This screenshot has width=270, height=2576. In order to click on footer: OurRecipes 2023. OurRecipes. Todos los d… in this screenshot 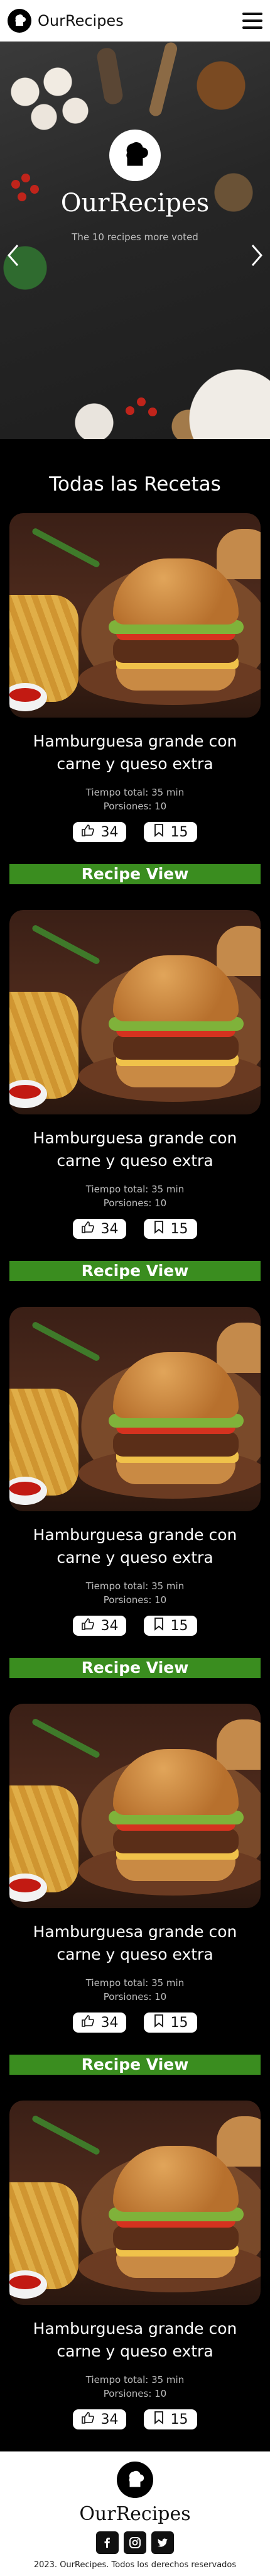, I will do `click(135, 2513)`.